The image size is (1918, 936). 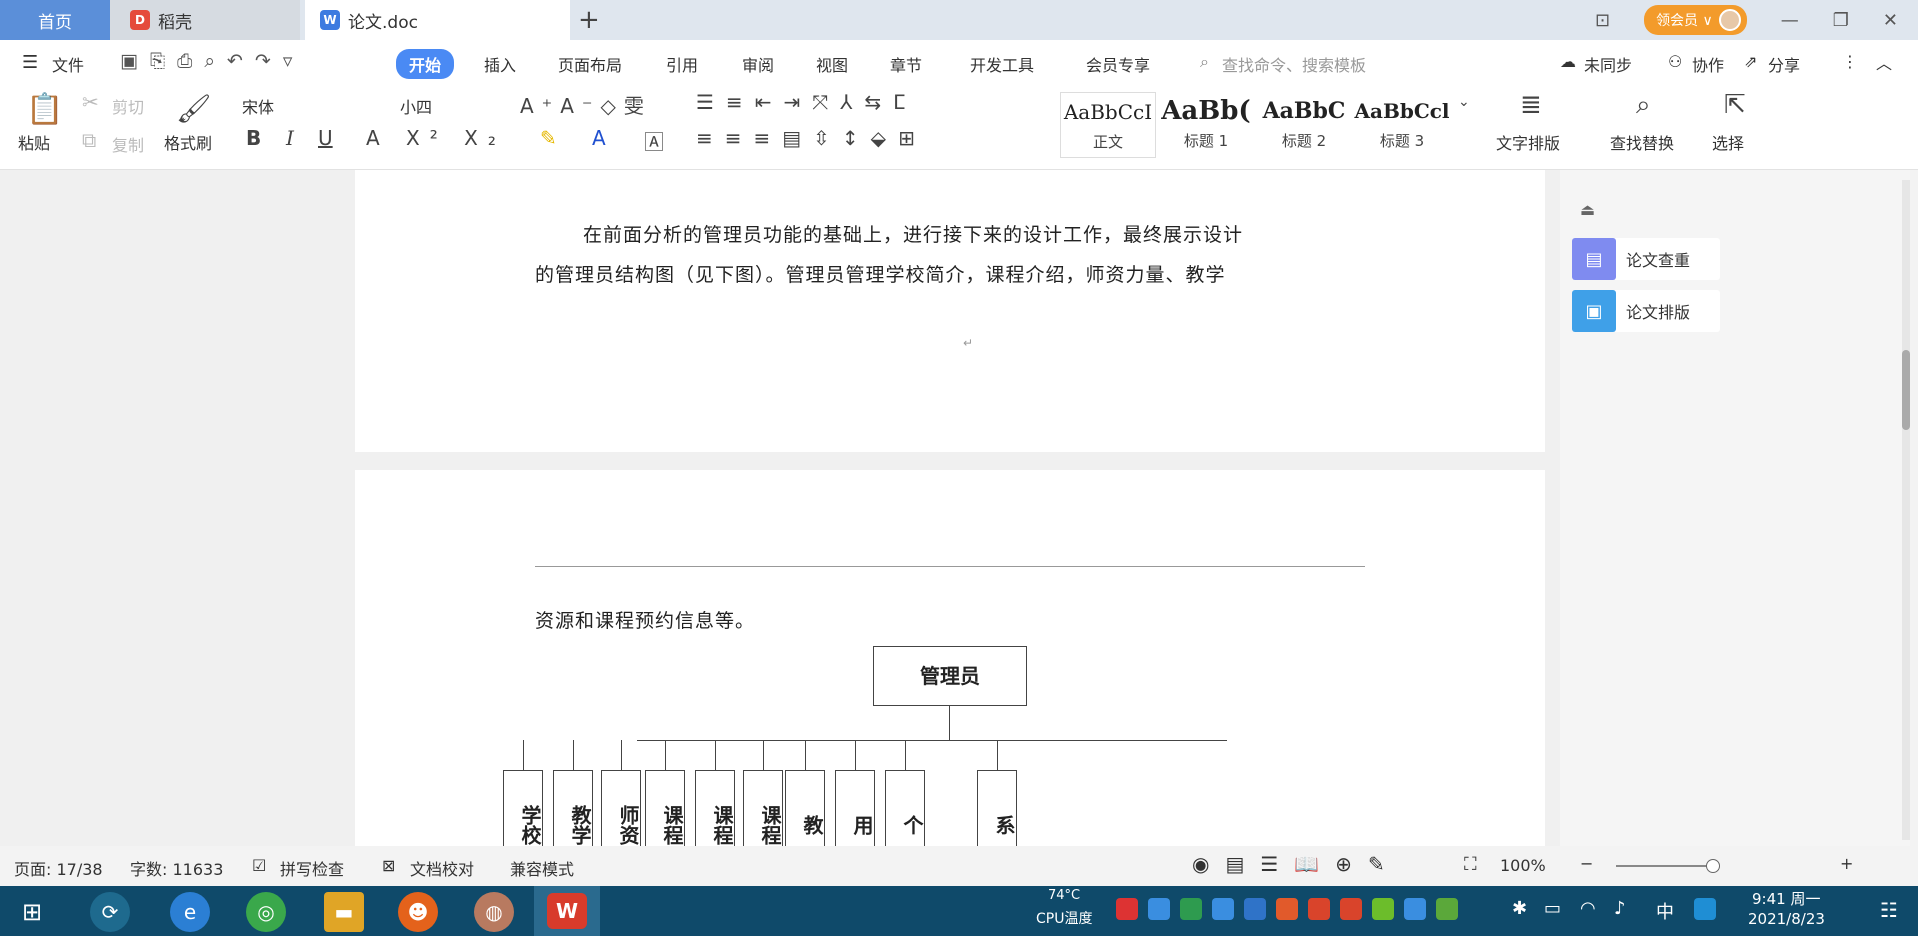 I want to click on tablet-mode-icon: ⊡, so click(x=1602, y=20).